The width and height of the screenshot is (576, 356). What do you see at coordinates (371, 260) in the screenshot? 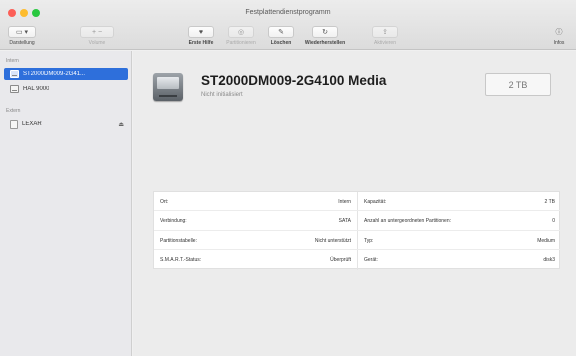
I see `info-key: Gerät:` at bounding box center [371, 260].